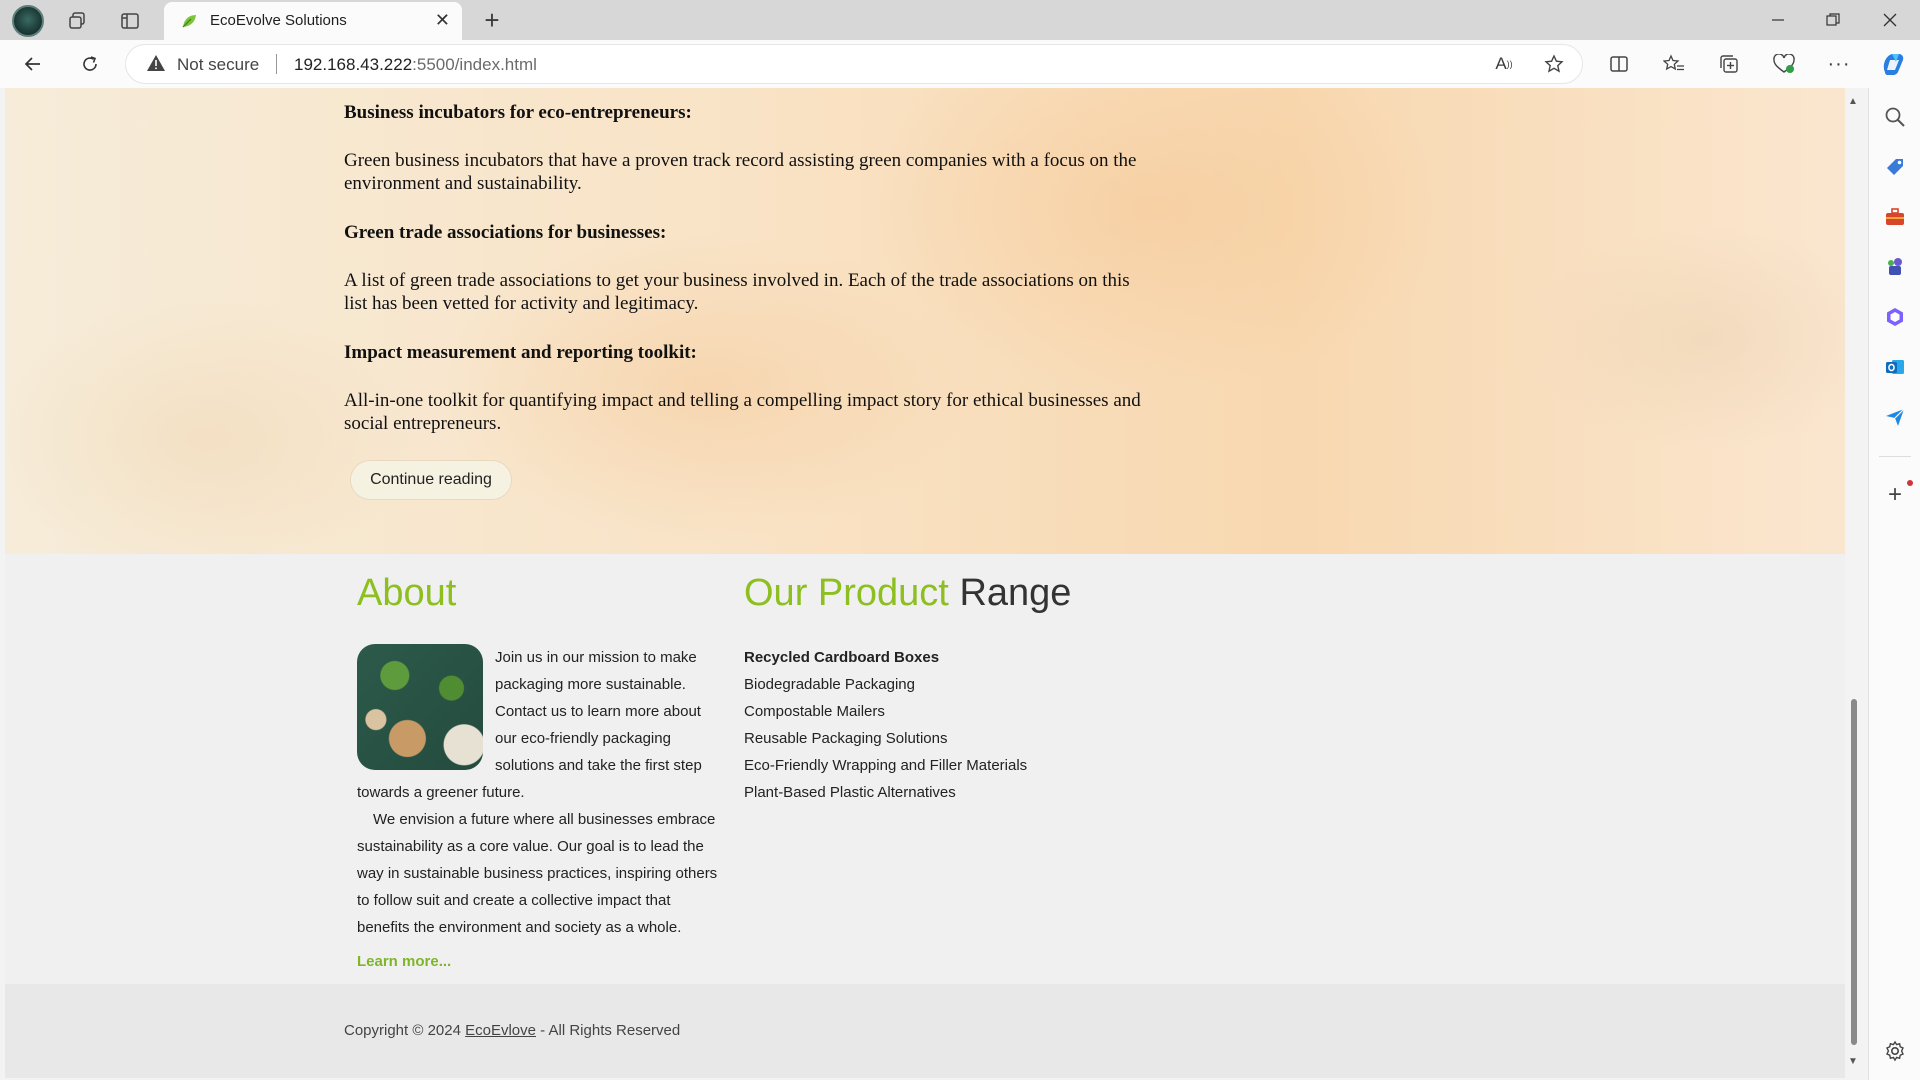  What do you see at coordinates (1895, 217) in the screenshot?
I see `tools-briefcase-icon` at bounding box center [1895, 217].